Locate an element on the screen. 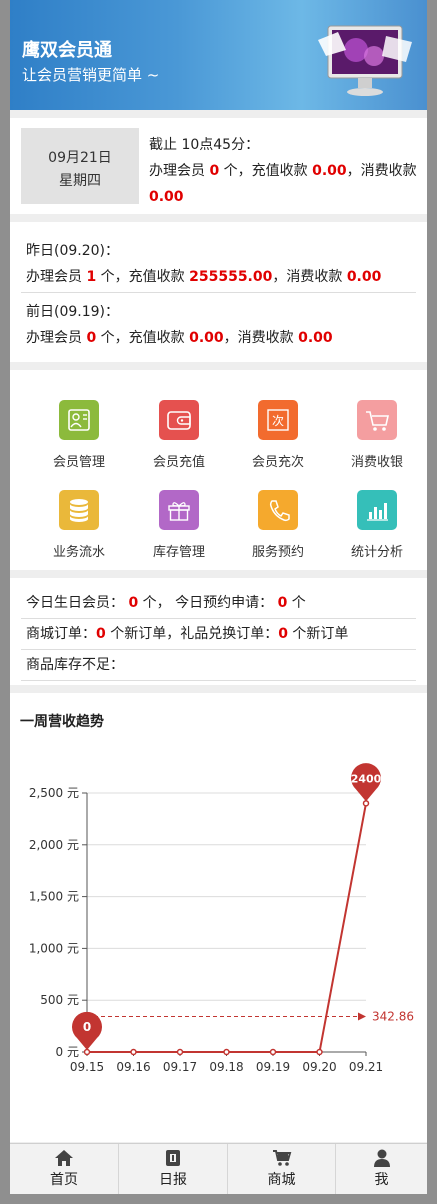 This screenshot has height=1204, width=437. tab-label: 商城 is located at coordinates (281, 1180).